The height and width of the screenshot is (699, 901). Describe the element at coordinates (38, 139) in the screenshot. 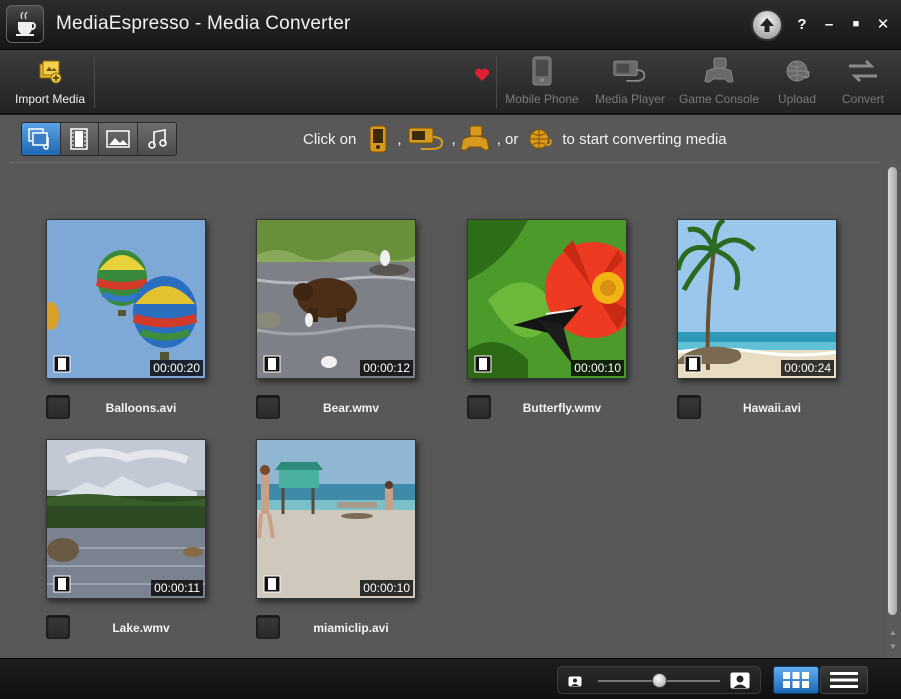

I see `all-media-icon` at that location.